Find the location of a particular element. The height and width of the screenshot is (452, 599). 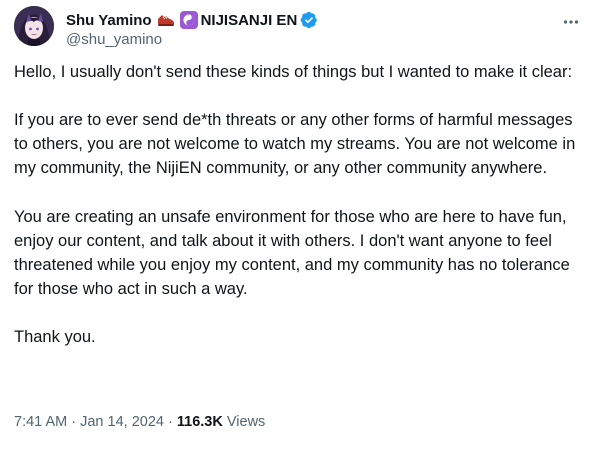

more-icon is located at coordinates (571, 22).